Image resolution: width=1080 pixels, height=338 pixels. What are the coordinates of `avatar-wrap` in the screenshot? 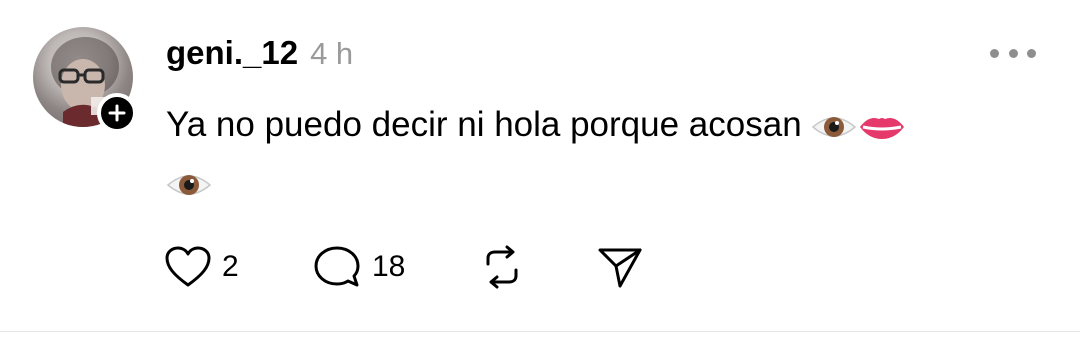 It's located at (85, 80).